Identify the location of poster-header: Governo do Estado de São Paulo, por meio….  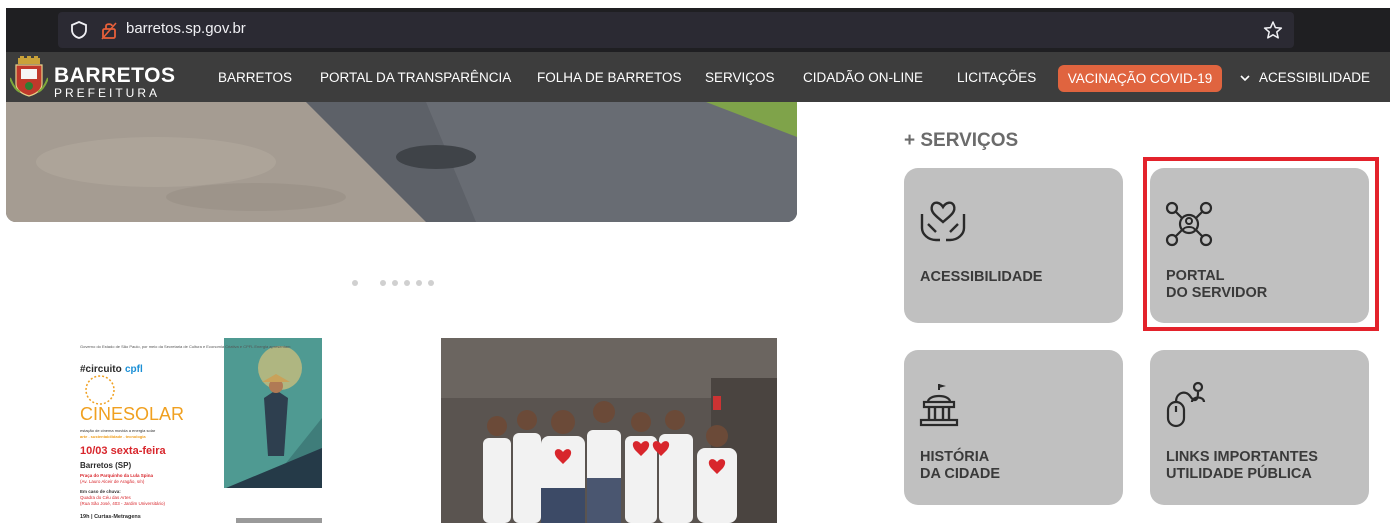
(185, 346).